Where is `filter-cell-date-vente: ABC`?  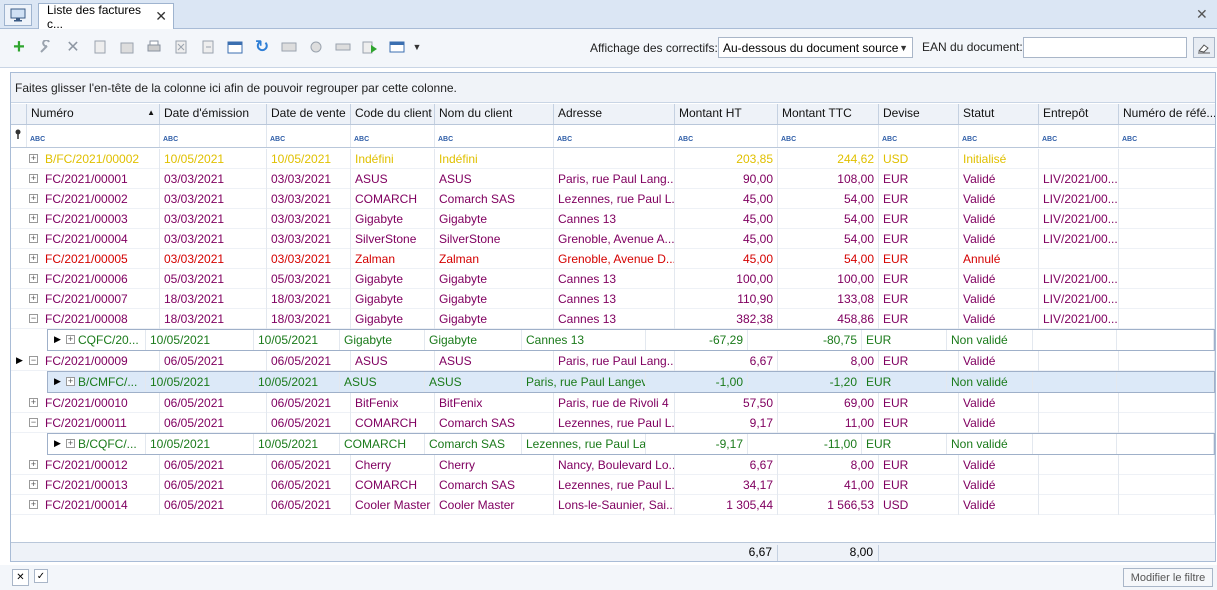 filter-cell-date-vente: ABC is located at coordinates (309, 136).